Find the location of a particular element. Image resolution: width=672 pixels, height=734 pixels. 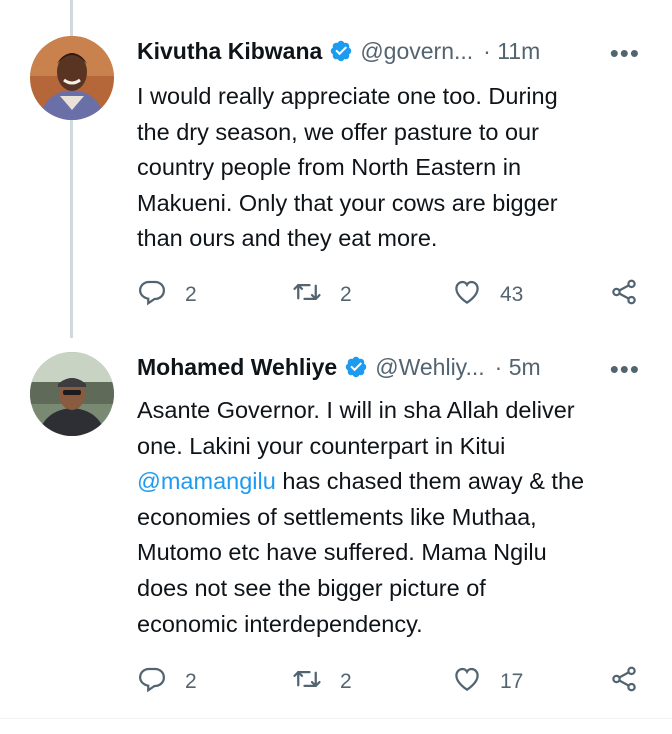

display-name: Kivutha Kibwana is located at coordinates (229, 51).